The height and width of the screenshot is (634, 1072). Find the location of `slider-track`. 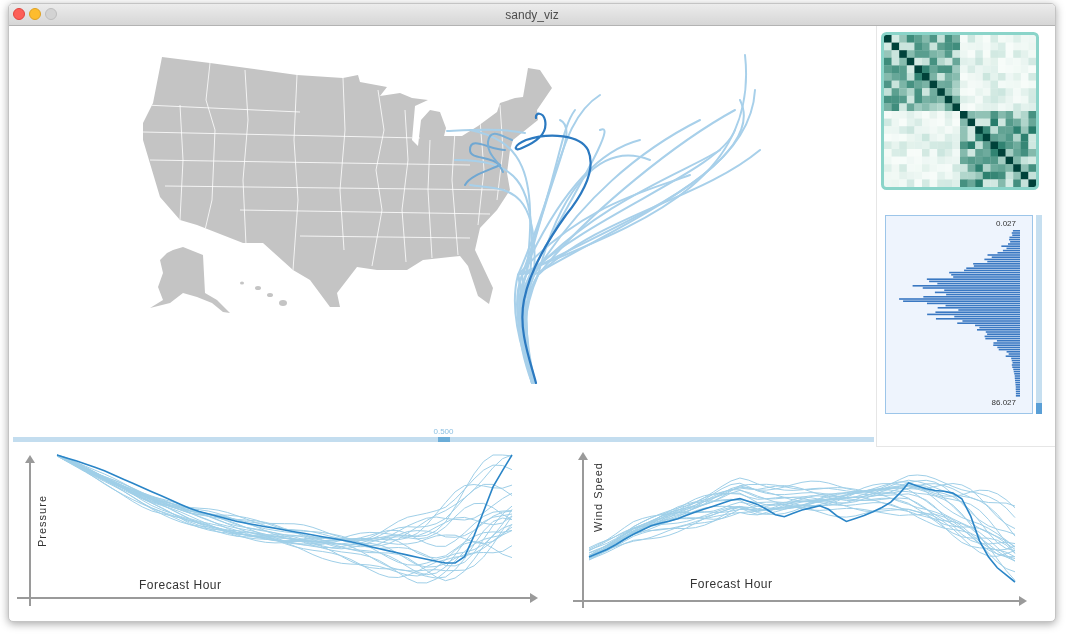

slider-track is located at coordinates (443, 439).